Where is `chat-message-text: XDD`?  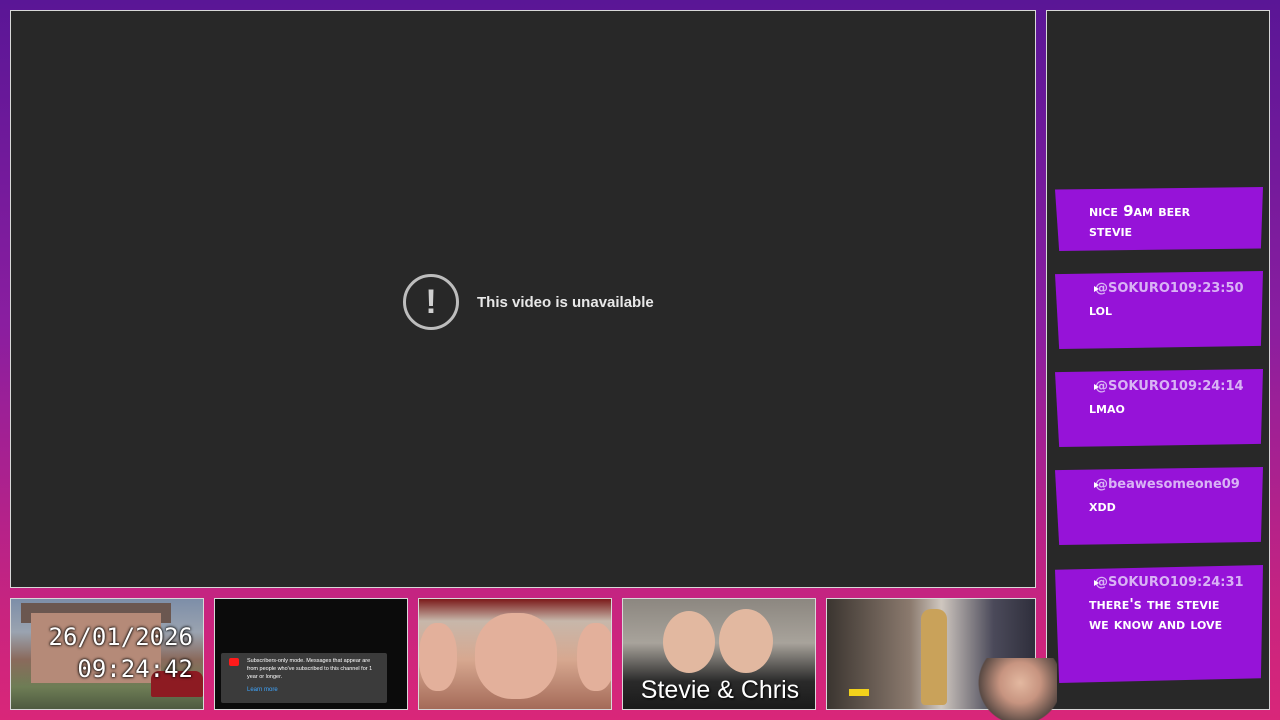
chat-message-text: XDD is located at coordinates (1102, 506).